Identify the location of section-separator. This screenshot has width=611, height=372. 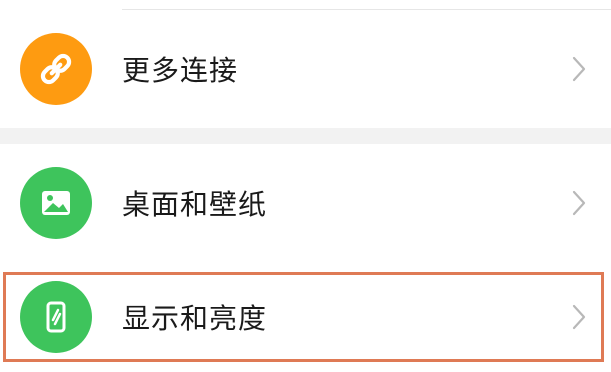
(305, 136).